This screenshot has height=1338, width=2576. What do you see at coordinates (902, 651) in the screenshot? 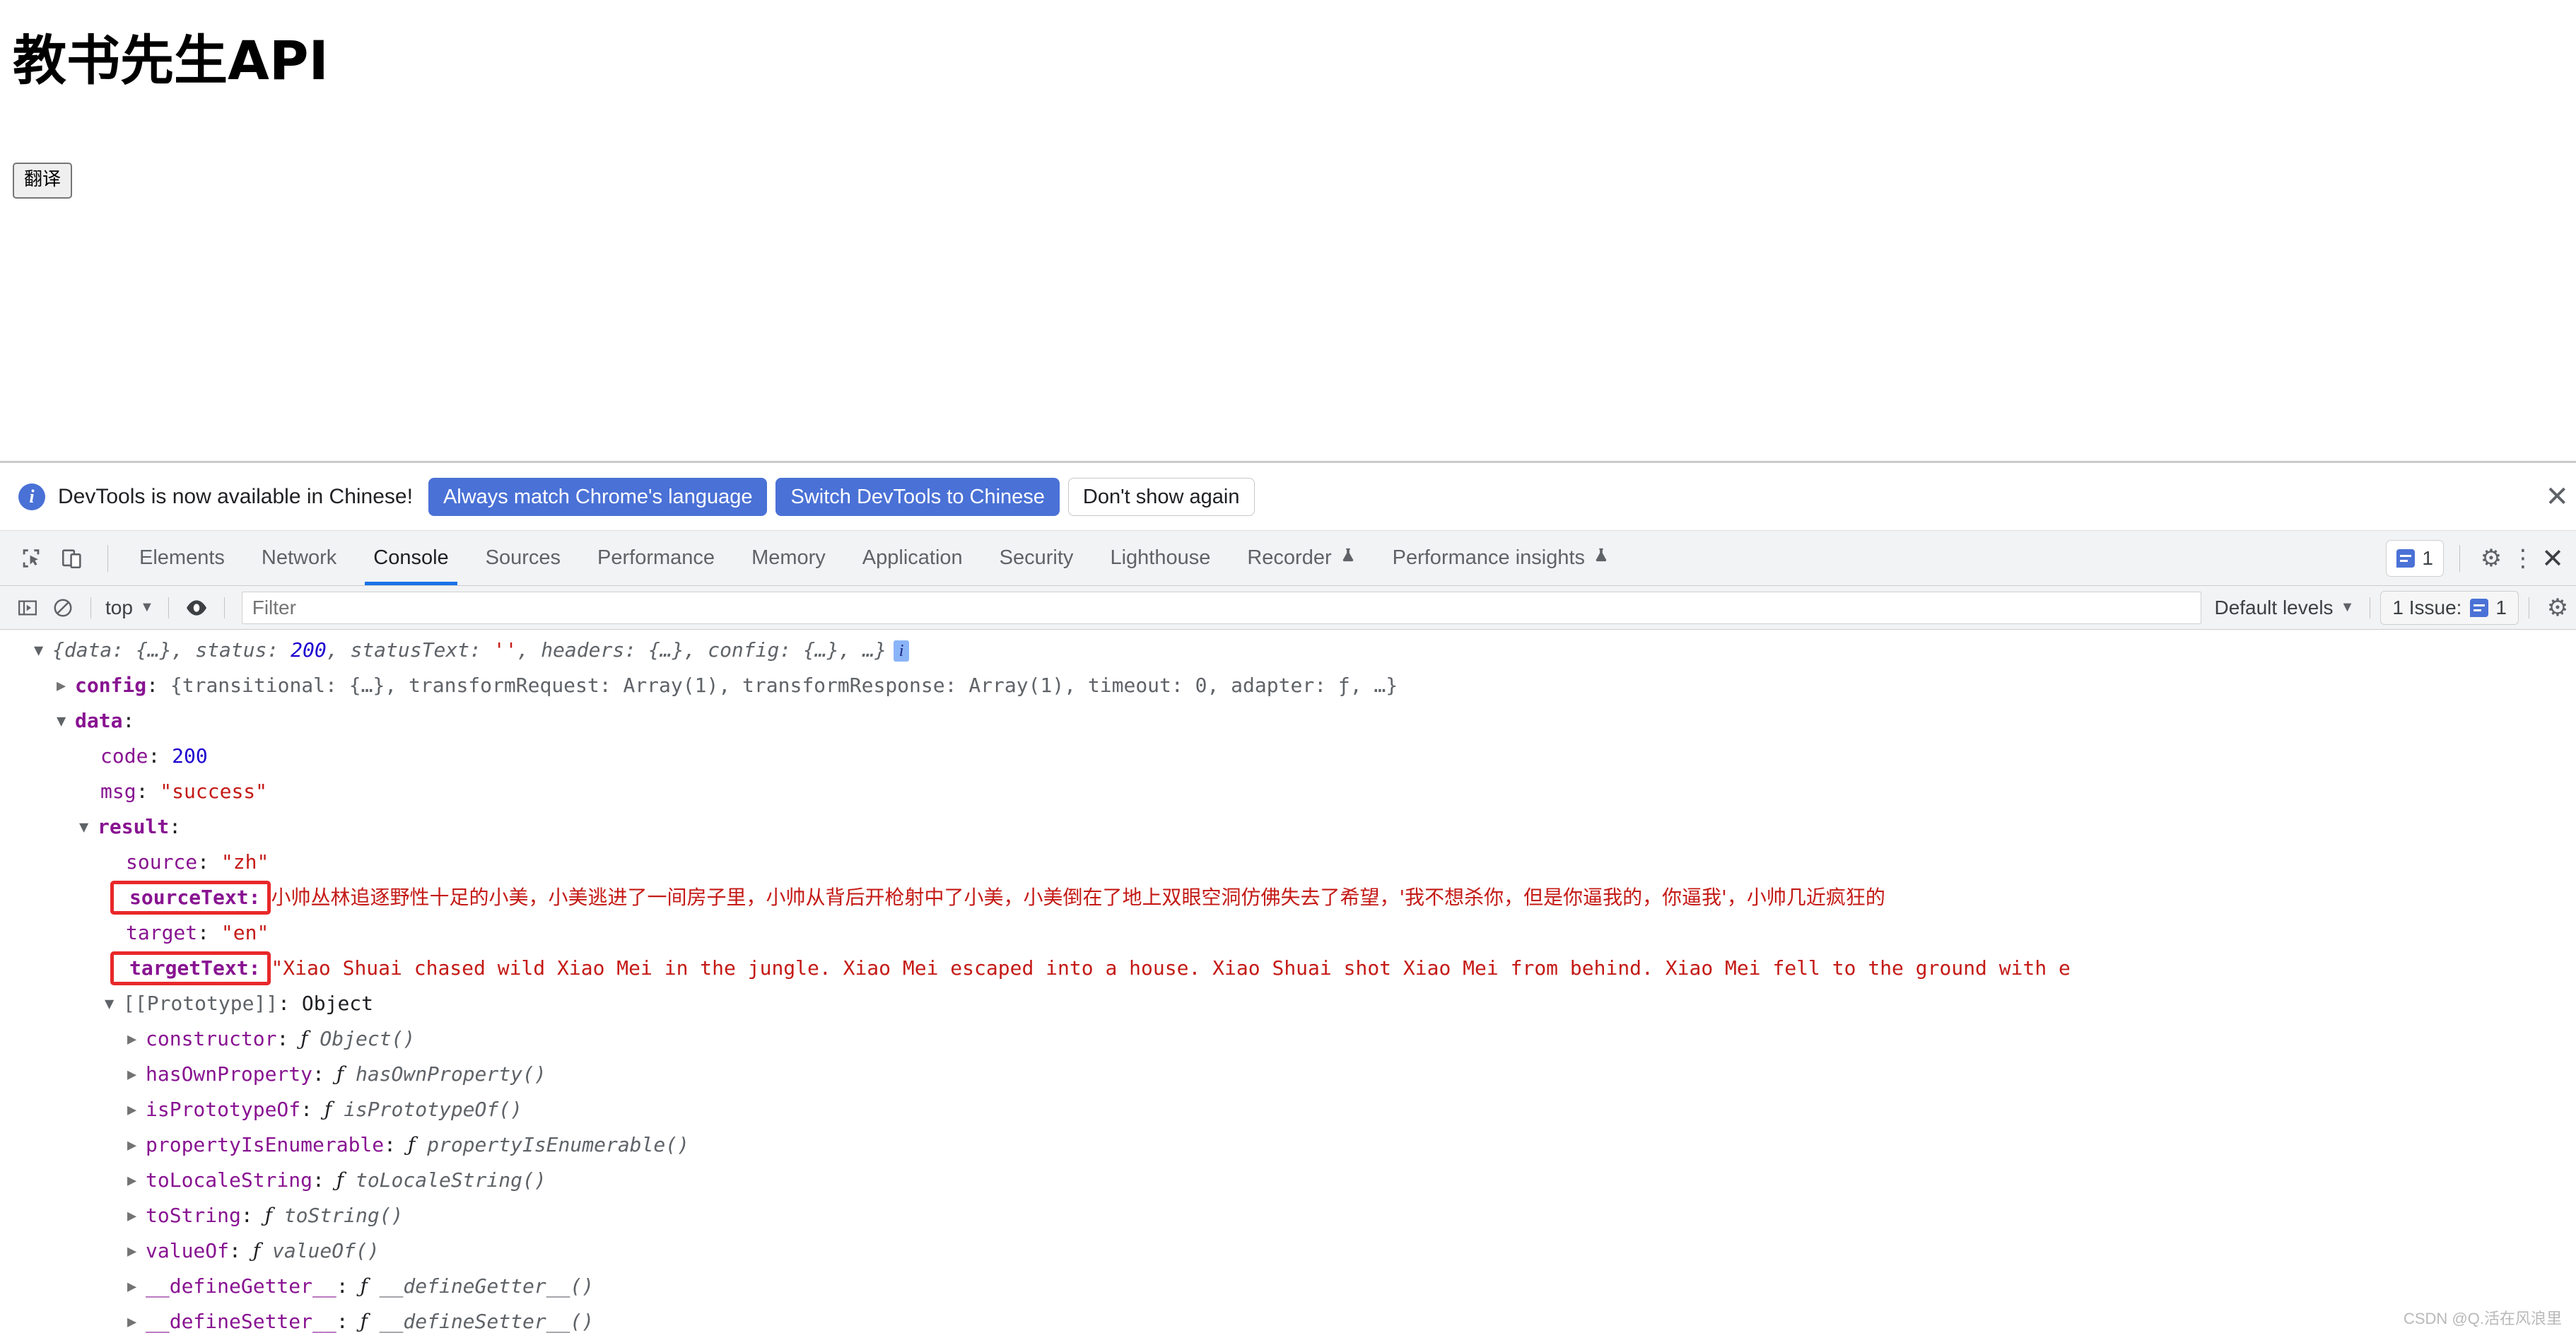
I see `info-badge-icon: i` at bounding box center [902, 651].